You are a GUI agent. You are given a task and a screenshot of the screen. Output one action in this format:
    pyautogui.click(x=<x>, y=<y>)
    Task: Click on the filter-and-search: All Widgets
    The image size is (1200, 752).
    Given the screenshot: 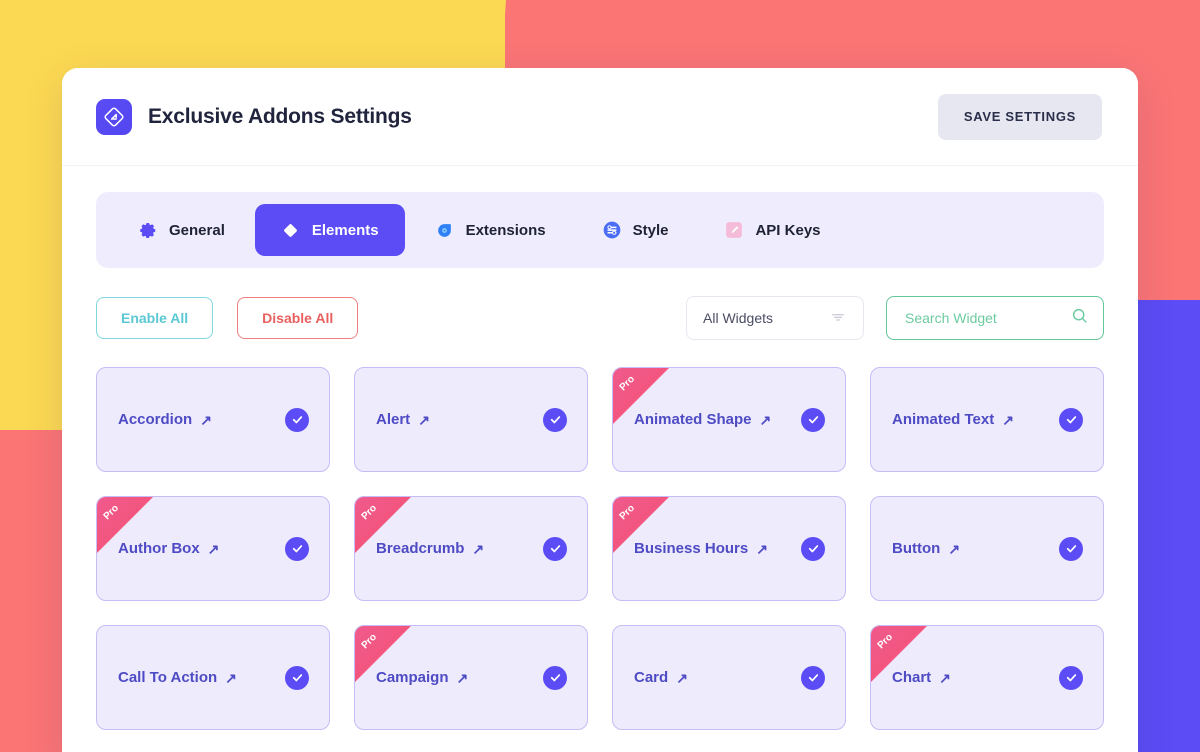 What is the action you would take?
    pyautogui.click(x=895, y=318)
    